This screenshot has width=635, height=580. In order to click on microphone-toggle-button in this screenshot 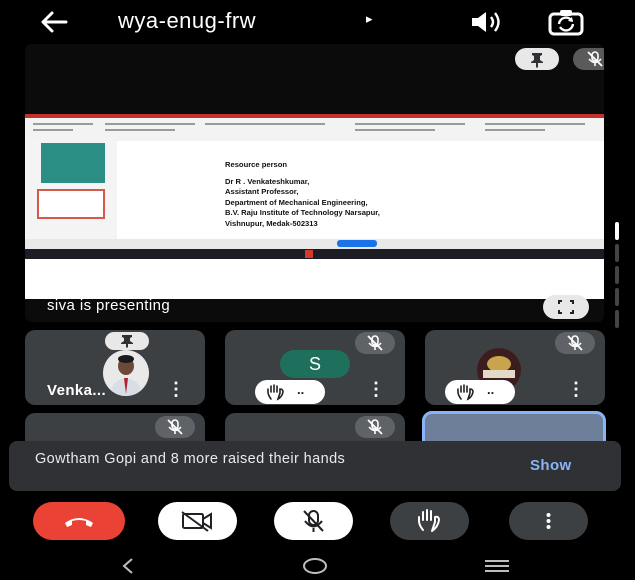, I will do `click(313, 521)`.